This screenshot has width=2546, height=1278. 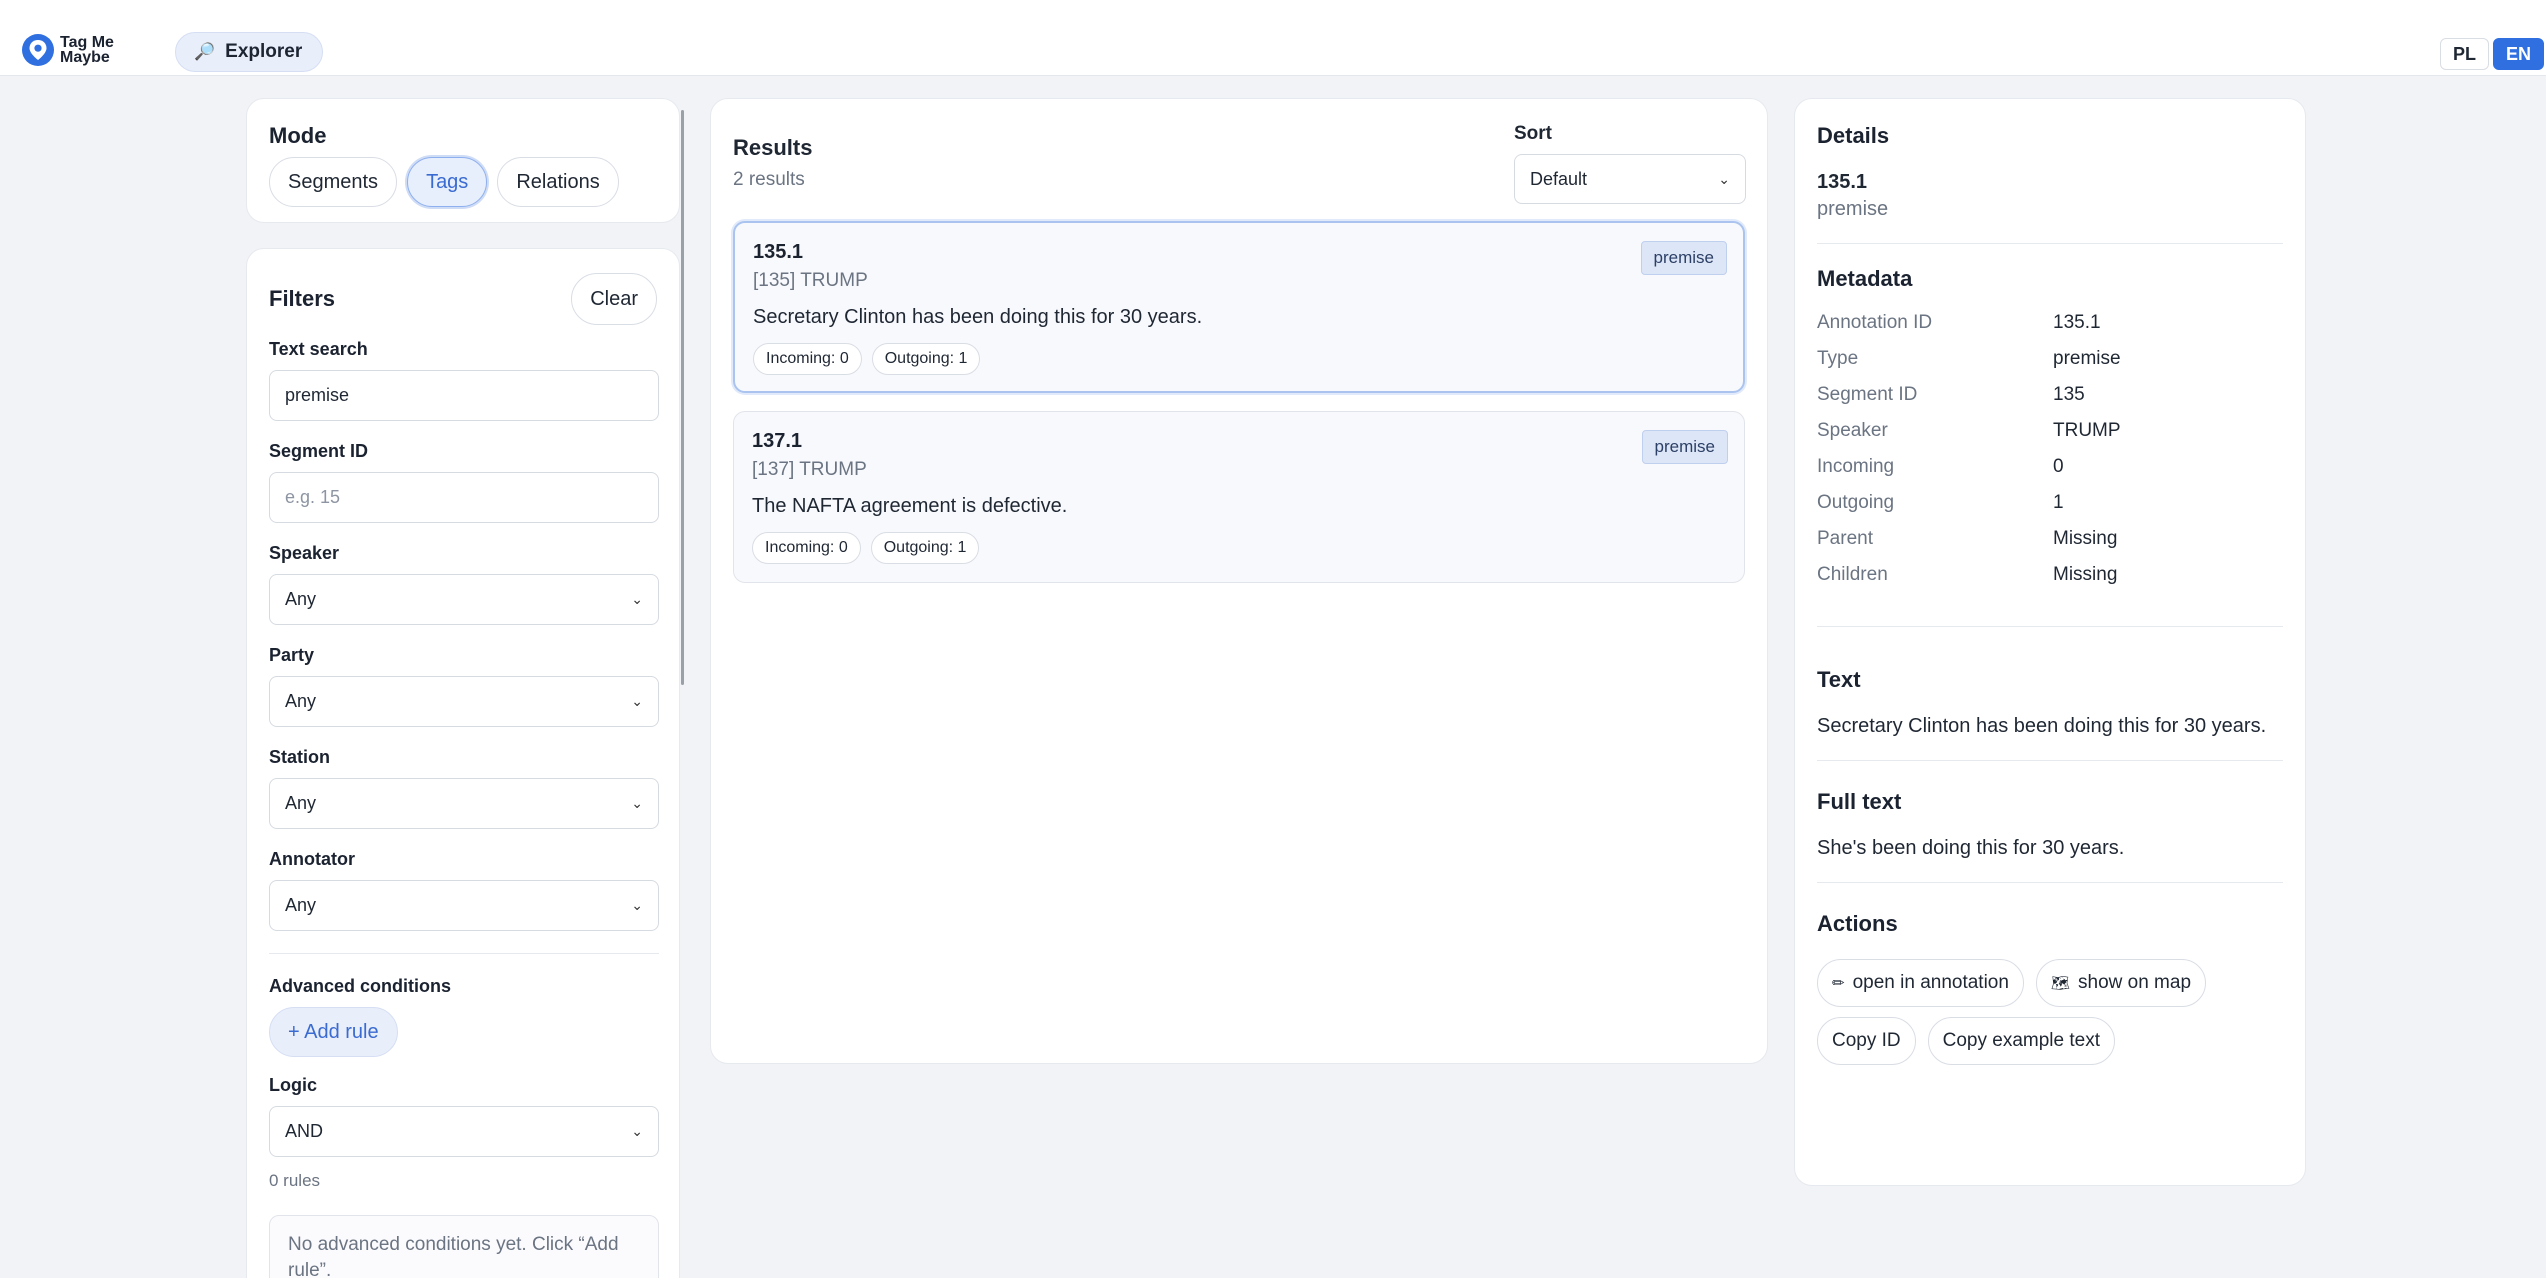 I want to click on details-full-text: She's been doing this for 30 years., so click(x=1971, y=848).